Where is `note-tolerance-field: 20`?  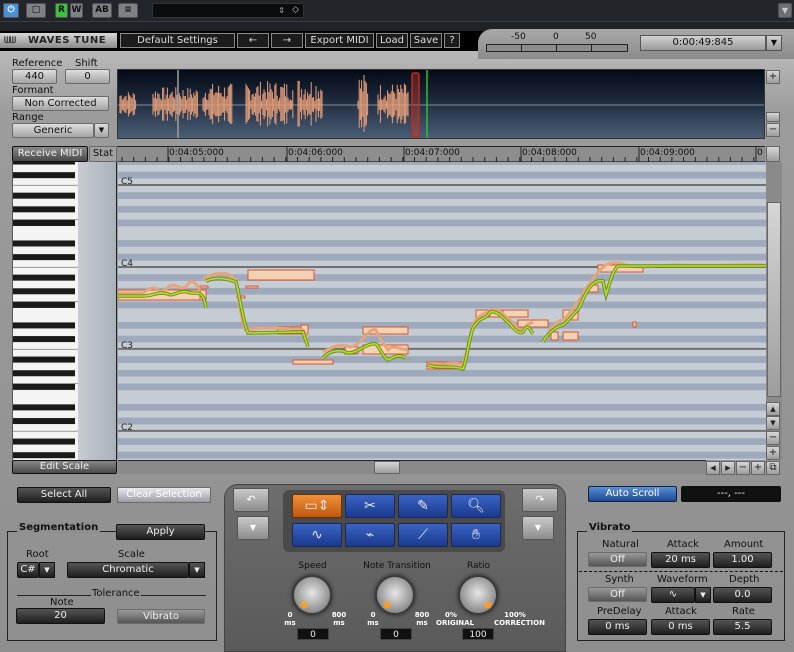 note-tolerance-field: 20 is located at coordinates (60, 616).